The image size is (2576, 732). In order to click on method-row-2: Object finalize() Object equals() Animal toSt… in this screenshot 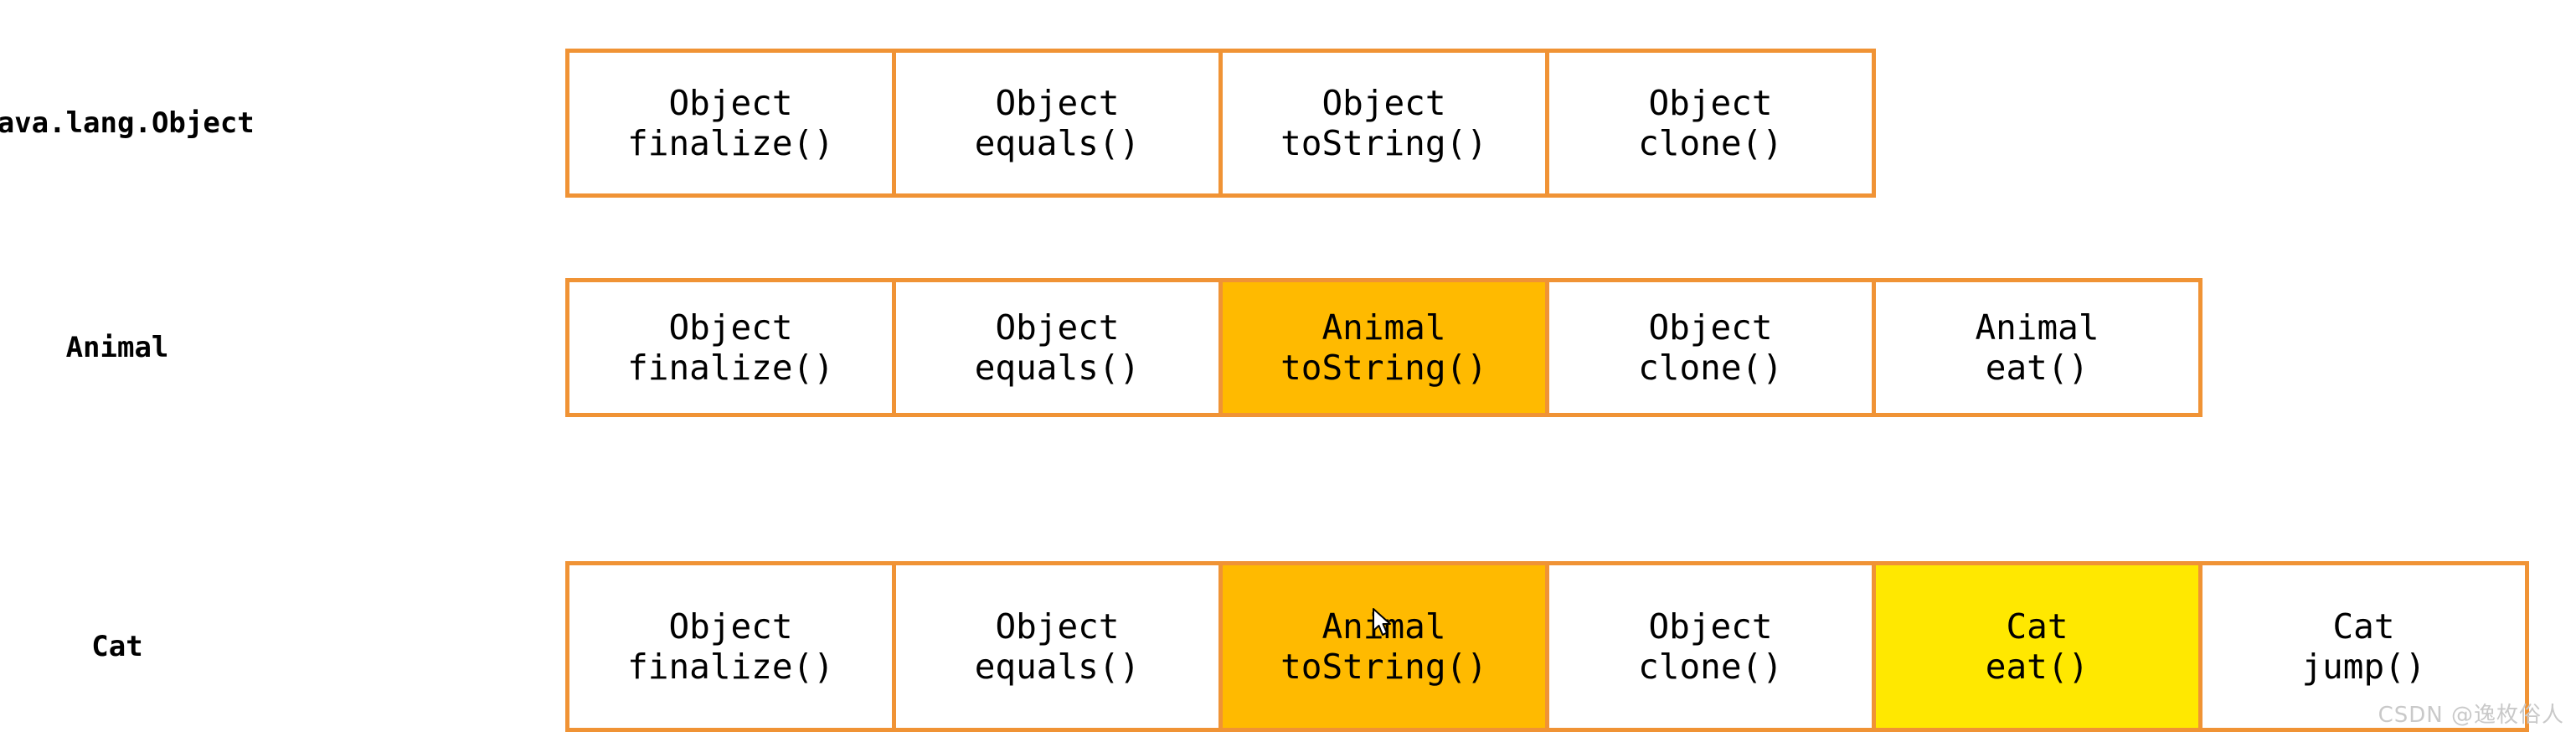, I will do `click(1383, 347)`.